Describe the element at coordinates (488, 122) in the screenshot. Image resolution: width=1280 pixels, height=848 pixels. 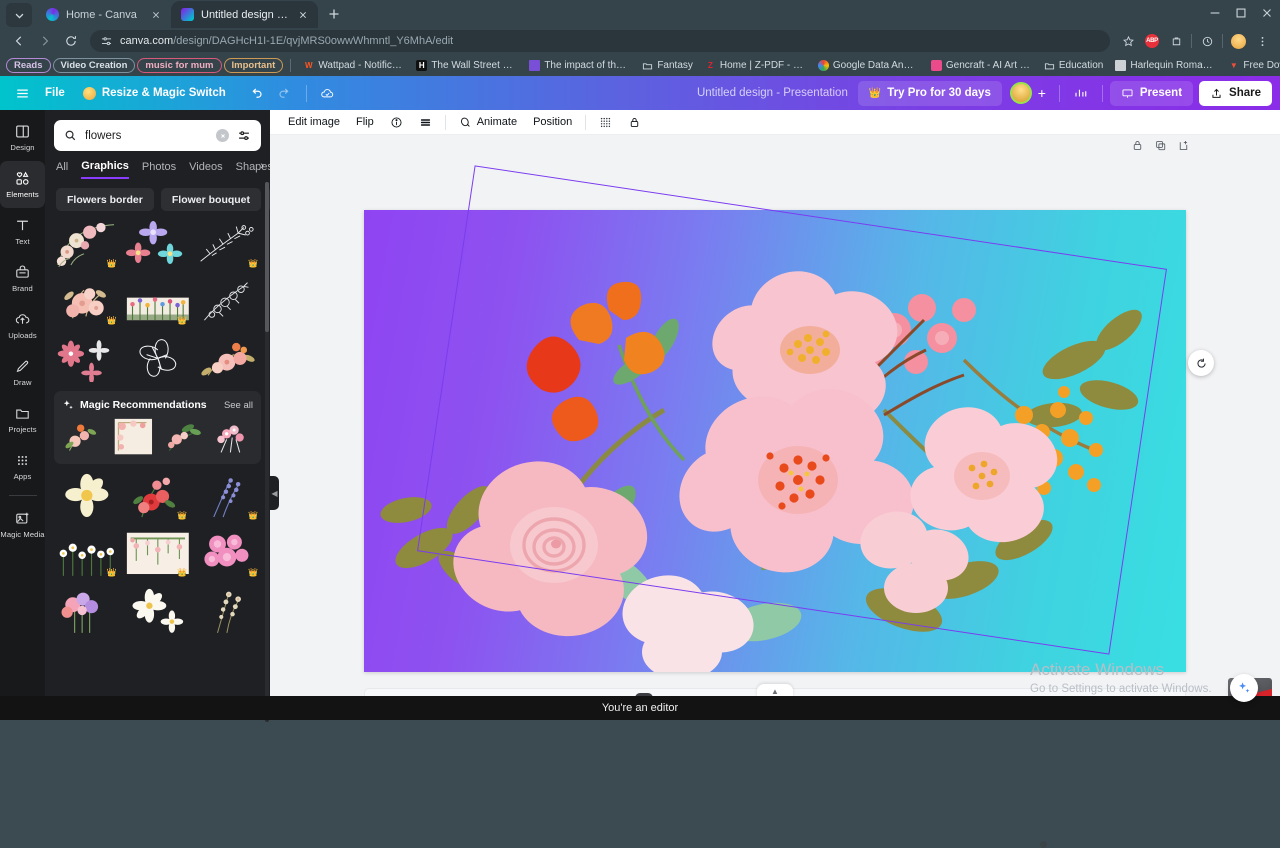
I see `animate-button: Animate` at that location.